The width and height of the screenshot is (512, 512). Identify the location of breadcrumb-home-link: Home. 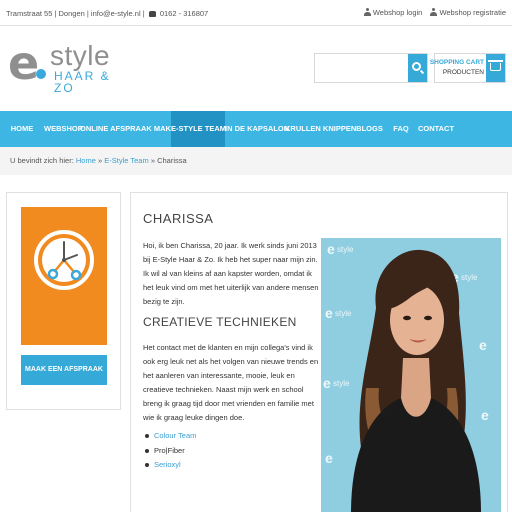
(86, 160).